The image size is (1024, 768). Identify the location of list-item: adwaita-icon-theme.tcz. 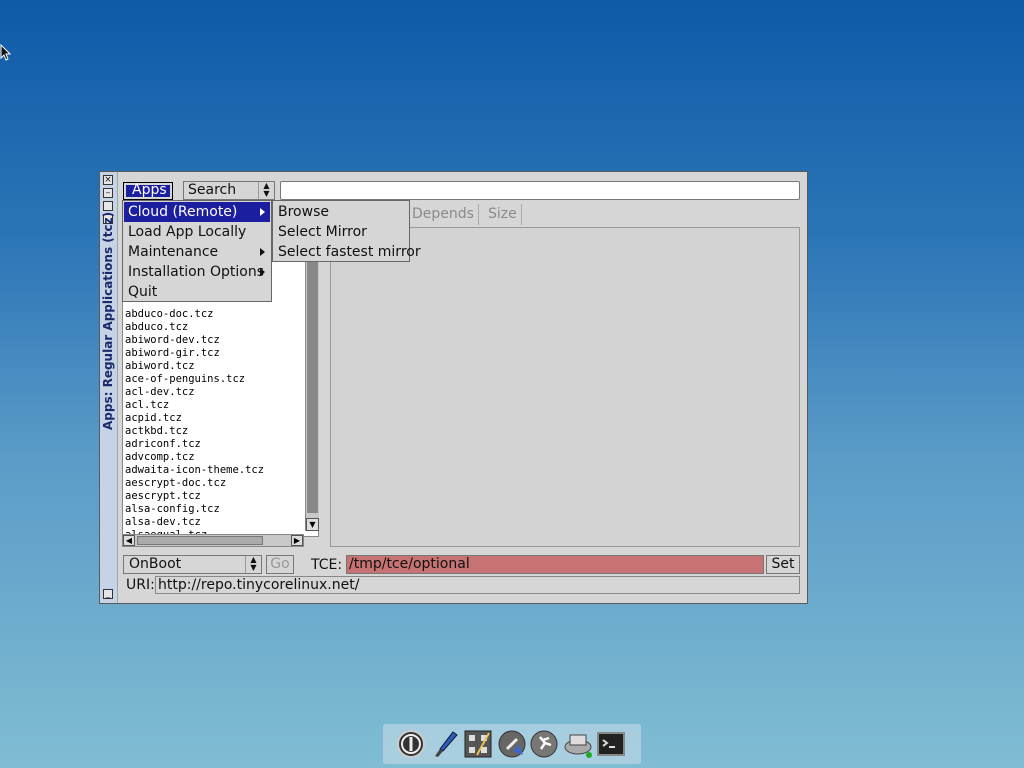
(194, 470).